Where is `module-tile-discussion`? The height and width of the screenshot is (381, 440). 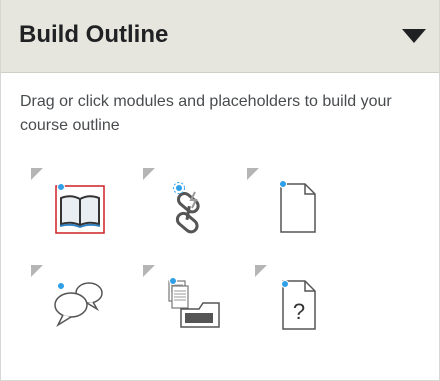
module-tile-discussion is located at coordinates (67, 299).